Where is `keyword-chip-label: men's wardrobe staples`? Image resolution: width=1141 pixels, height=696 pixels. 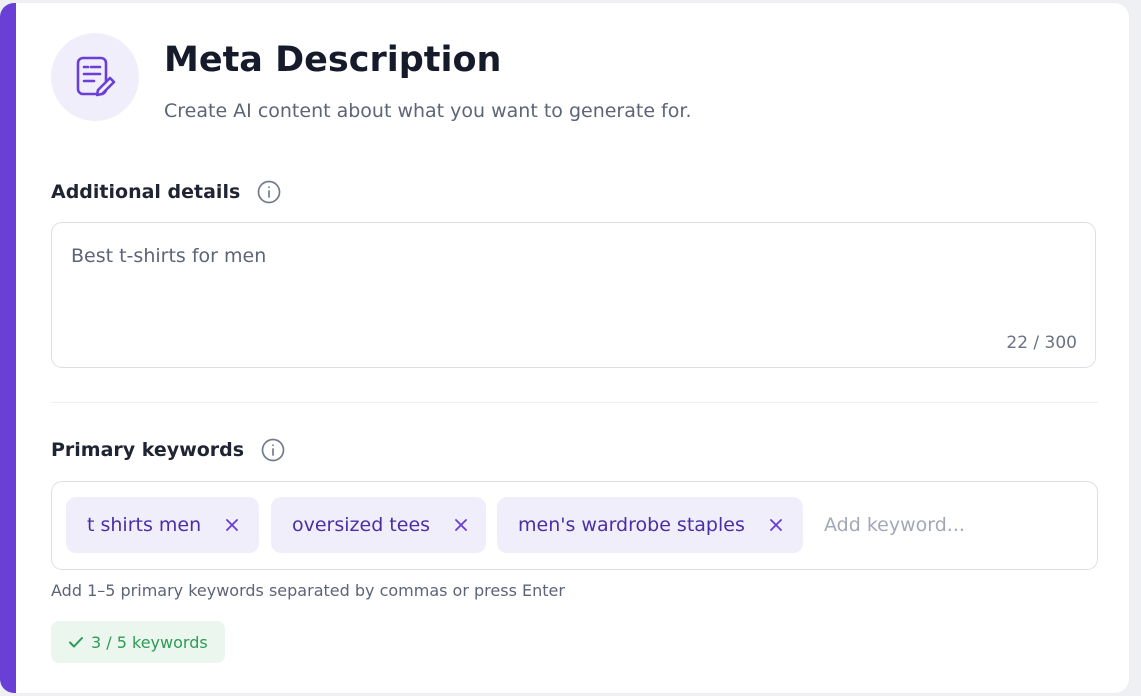
keyword-chip-label: men's wardrobe staples is located at coordinates (631, 525).